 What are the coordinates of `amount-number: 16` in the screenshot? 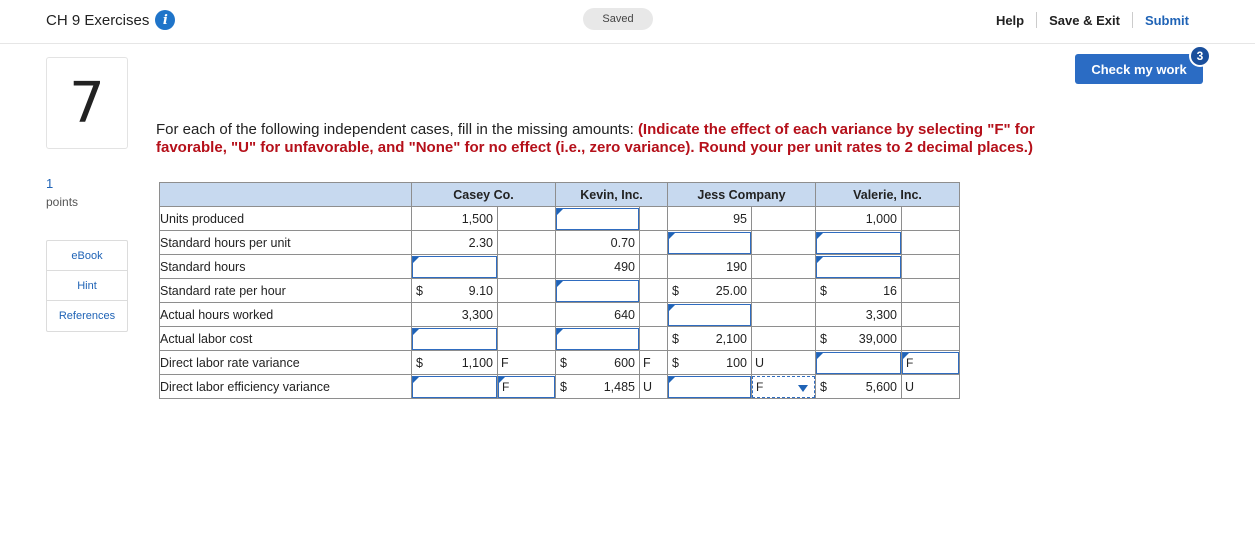 It's located at (890, 290).